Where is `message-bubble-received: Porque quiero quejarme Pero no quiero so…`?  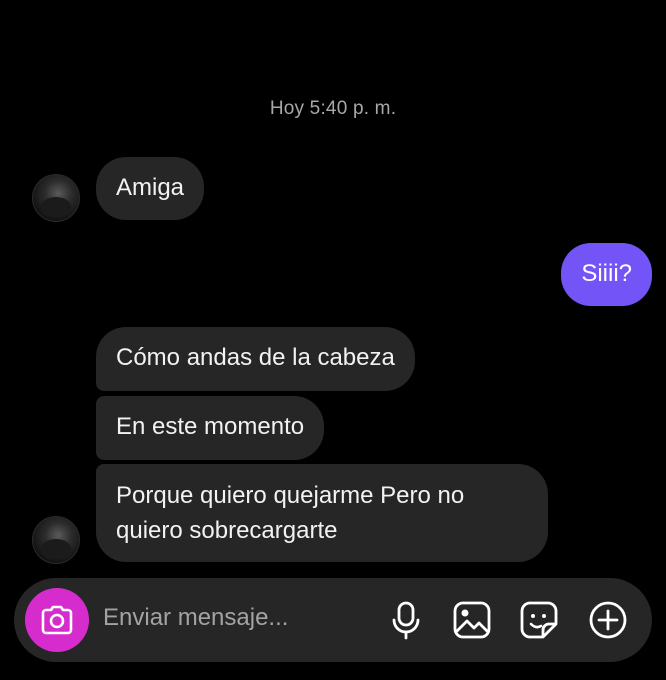 message-bubble-received: Porque quiero quejarme Pero no quiero so… is located at coordinates (322, 513).